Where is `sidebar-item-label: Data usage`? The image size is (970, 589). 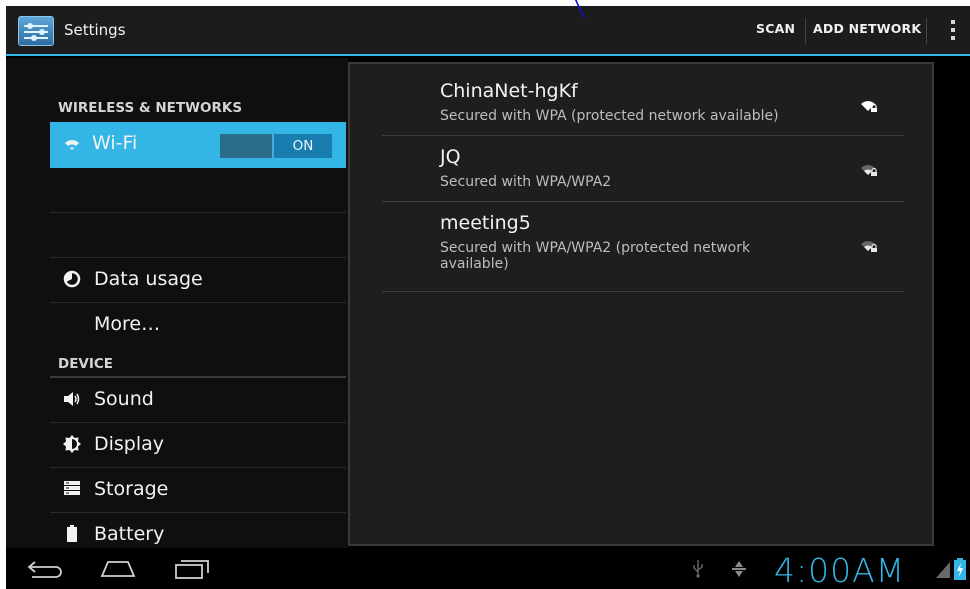 sidebar-item-label: Data usage is located at coordinates (148, 279).